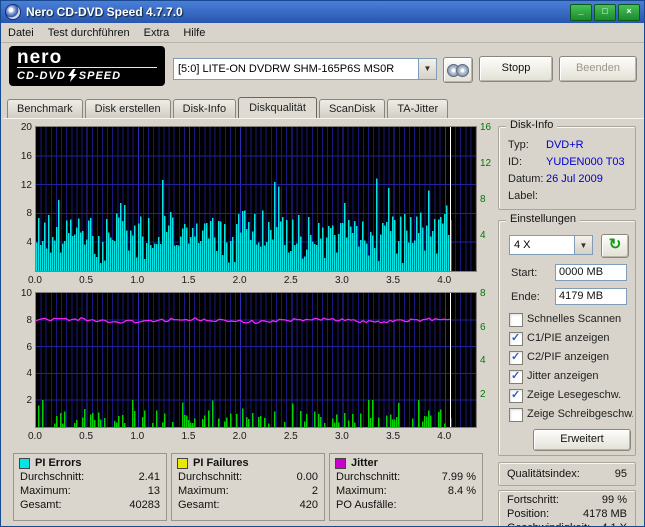 The image size is (645, 527). I want to click on disk-date-value: 26 Jul 2009, so click(574, 179).